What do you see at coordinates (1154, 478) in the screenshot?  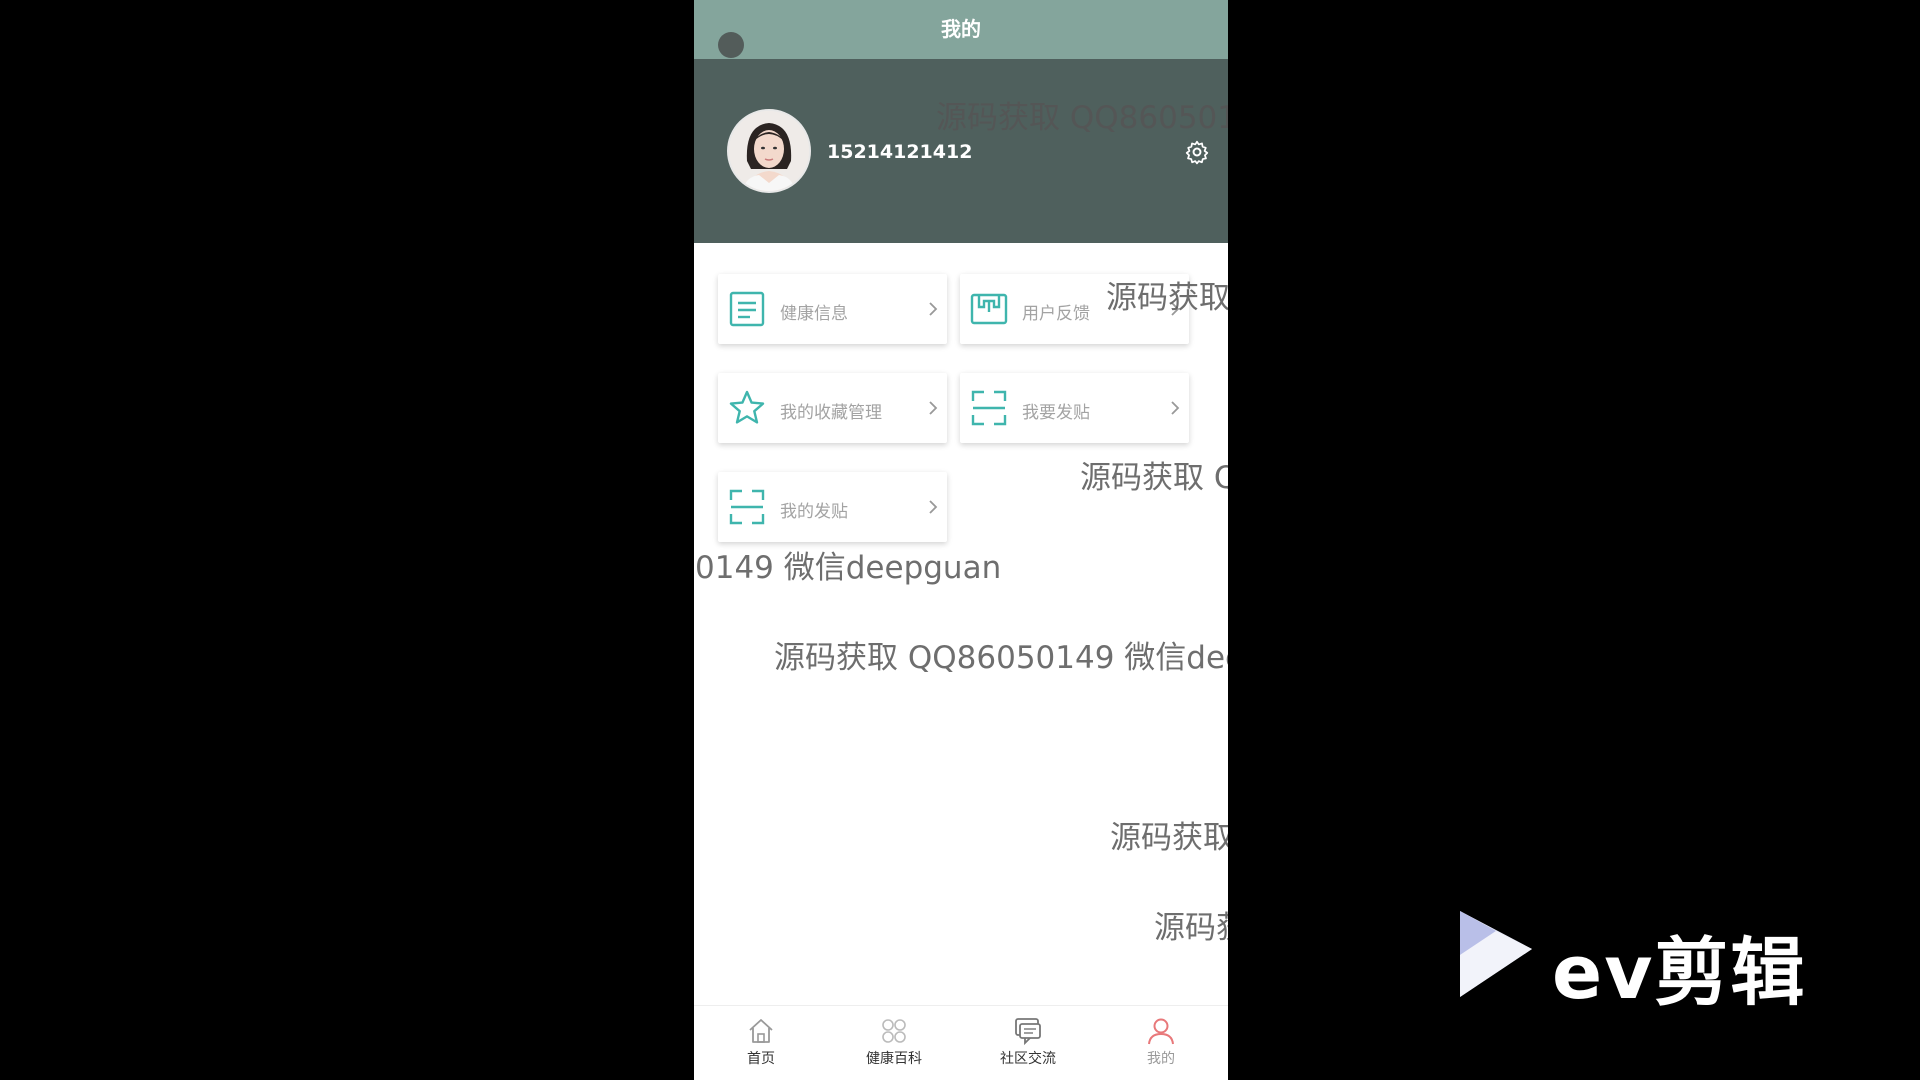 I see `watermark-text: 源码获取 Q` at bounding box center [1154, 478].